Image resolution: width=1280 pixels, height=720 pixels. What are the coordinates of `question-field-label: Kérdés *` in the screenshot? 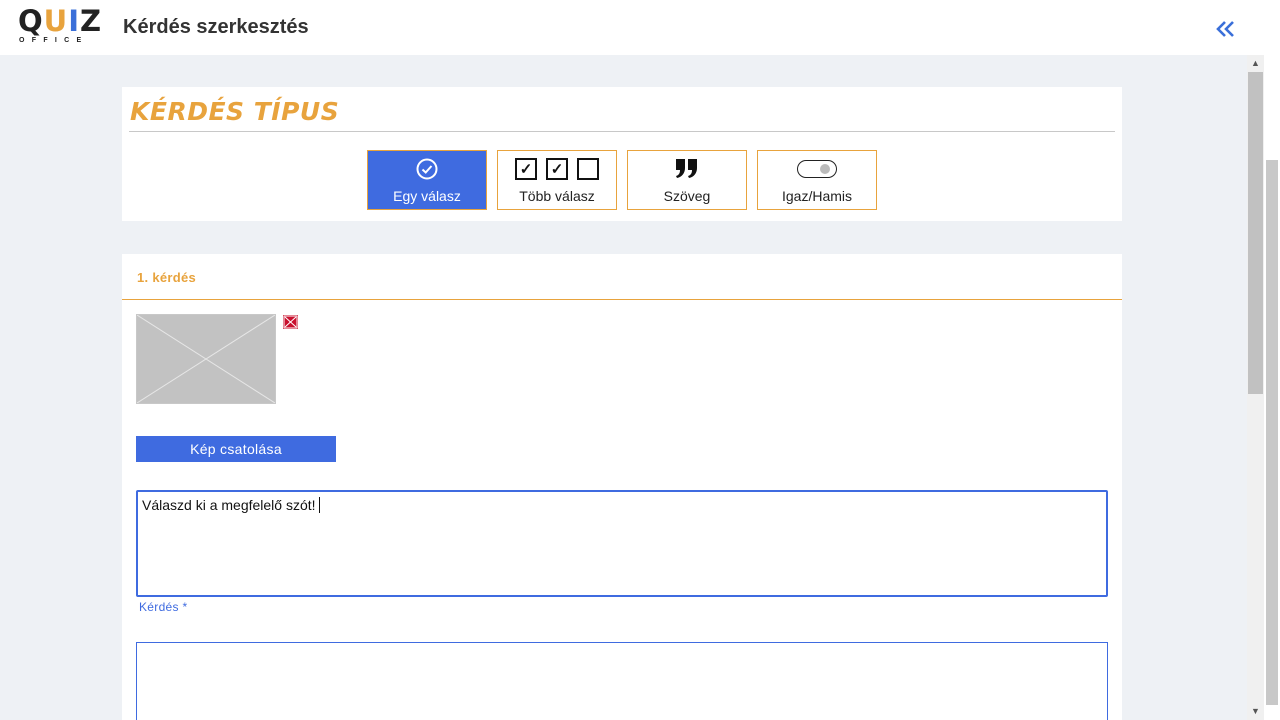 It's located at (163, 607).